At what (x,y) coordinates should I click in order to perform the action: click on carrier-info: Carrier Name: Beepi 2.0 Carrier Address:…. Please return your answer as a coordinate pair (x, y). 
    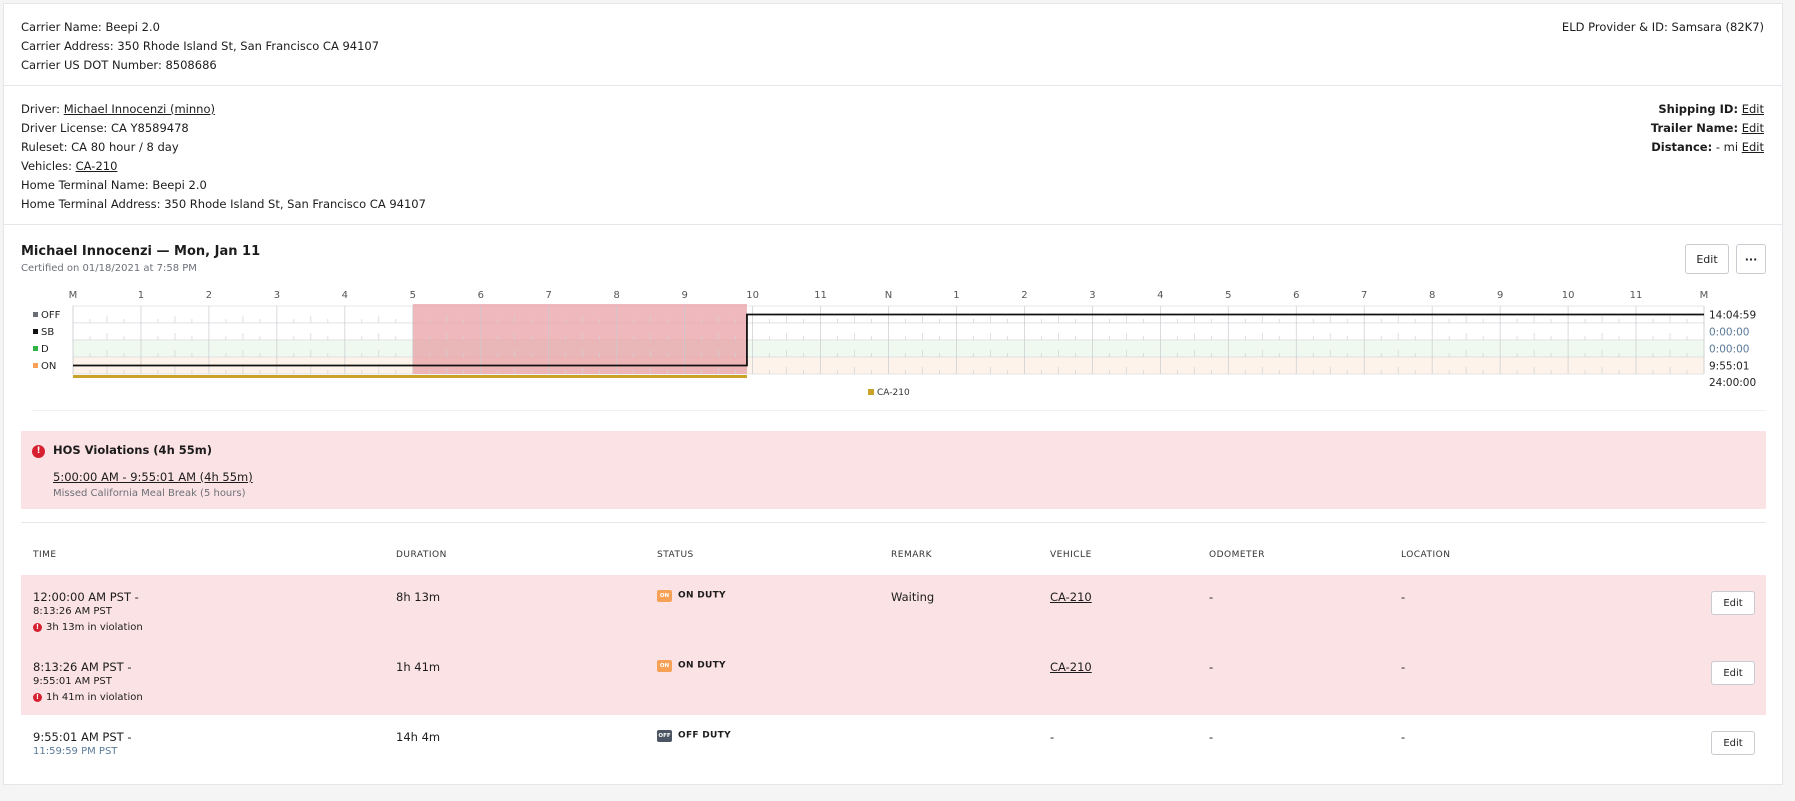
    Looking at the image, I should click on (200, 46).